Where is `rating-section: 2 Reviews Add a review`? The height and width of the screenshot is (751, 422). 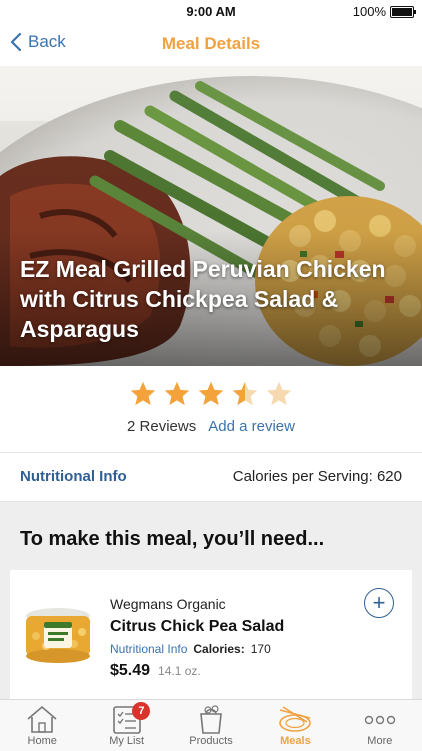
rating-section: 2 Reviews Add a review is located at coordinates (211, 409).